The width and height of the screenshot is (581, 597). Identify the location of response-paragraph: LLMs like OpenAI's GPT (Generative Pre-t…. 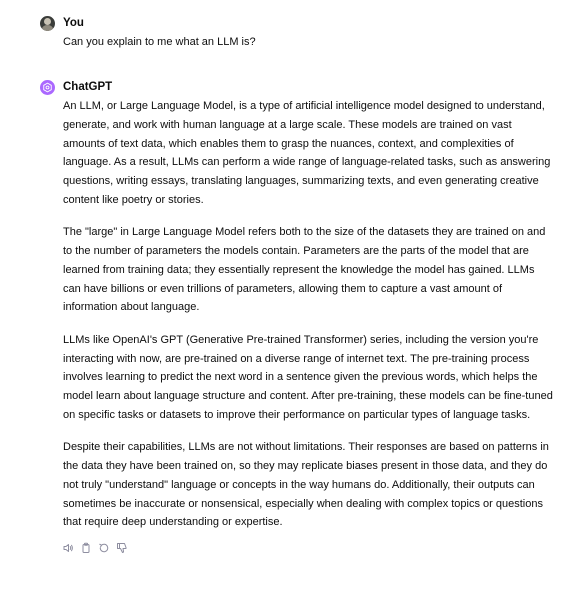
(308, 377).